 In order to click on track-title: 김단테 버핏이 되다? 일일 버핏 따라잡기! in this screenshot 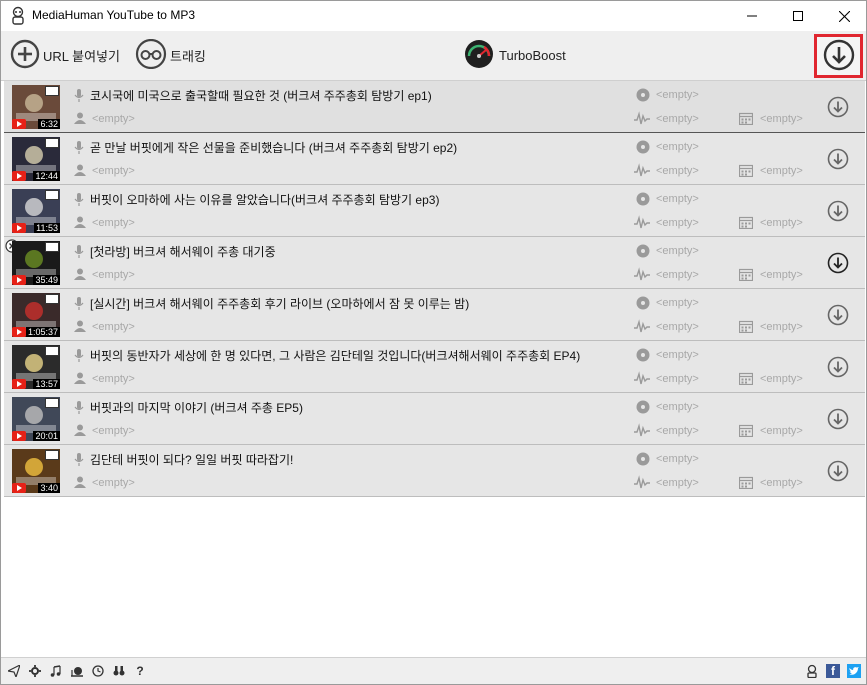, I will do `click(191, 459)`.